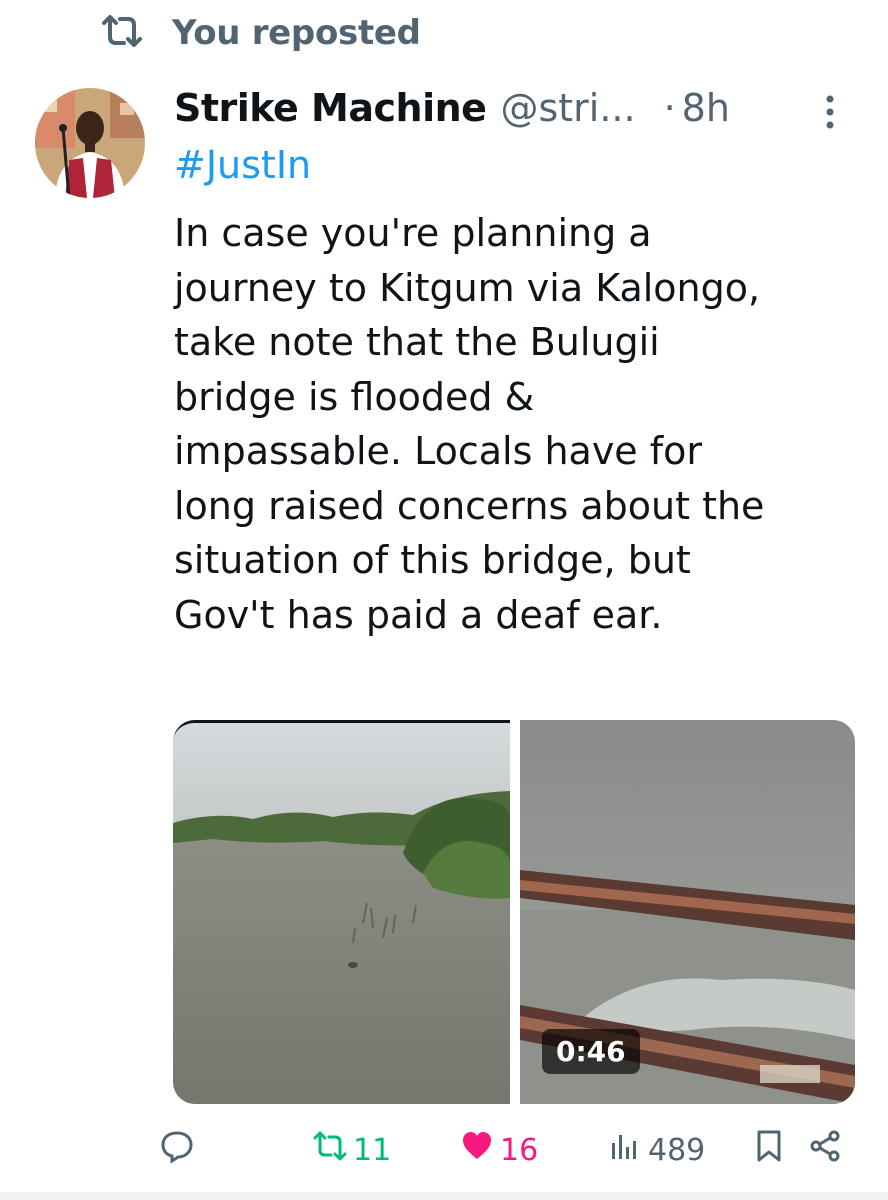  What do you see at coordinates (677, 1150) in the screenshot?
I see `views-count: 489` at bounding box center [677, 1150].